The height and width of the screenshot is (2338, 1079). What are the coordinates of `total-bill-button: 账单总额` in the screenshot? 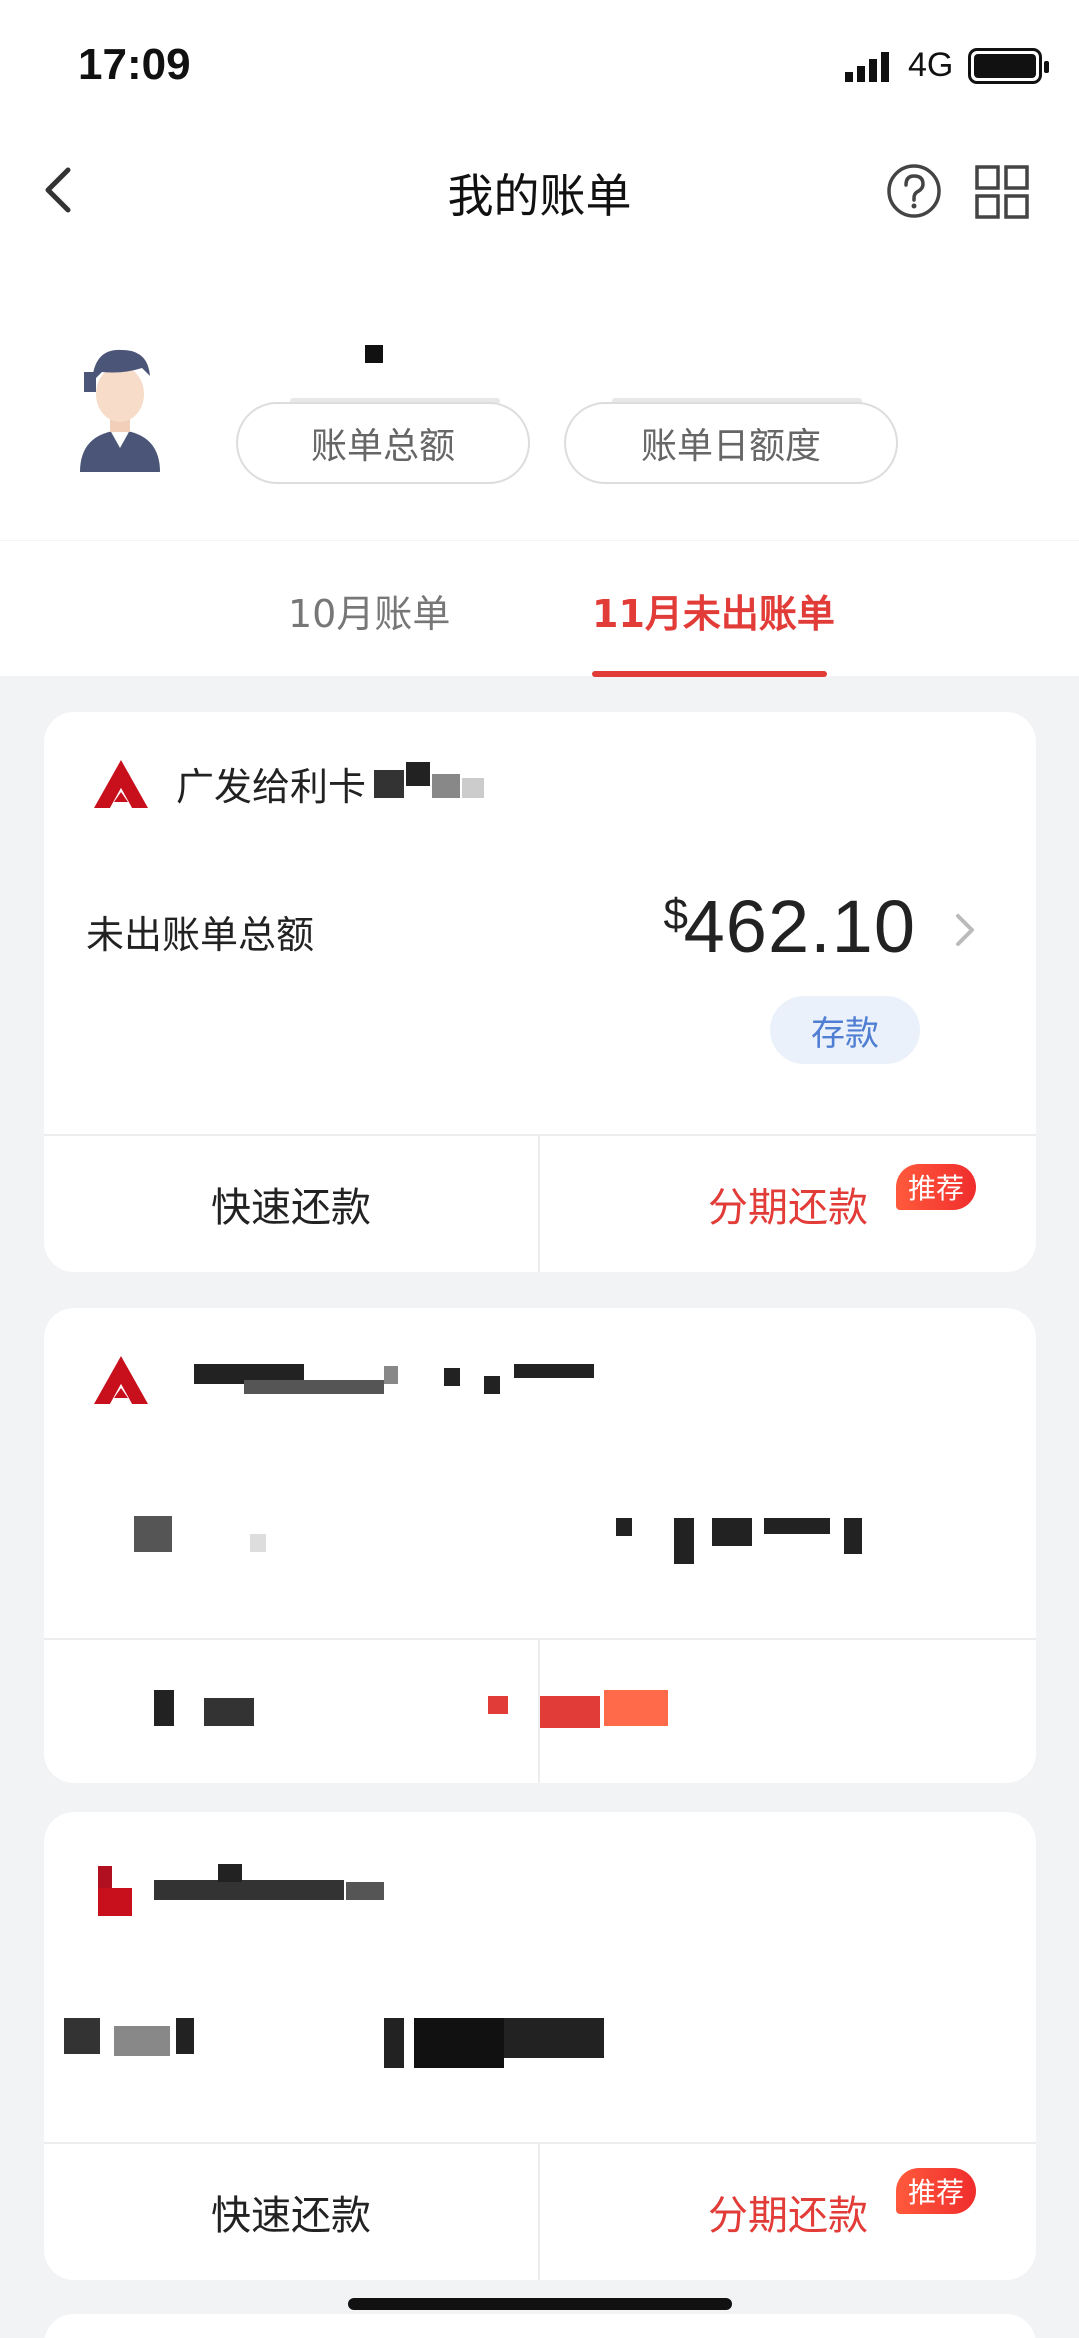 It's located at (383, 443).